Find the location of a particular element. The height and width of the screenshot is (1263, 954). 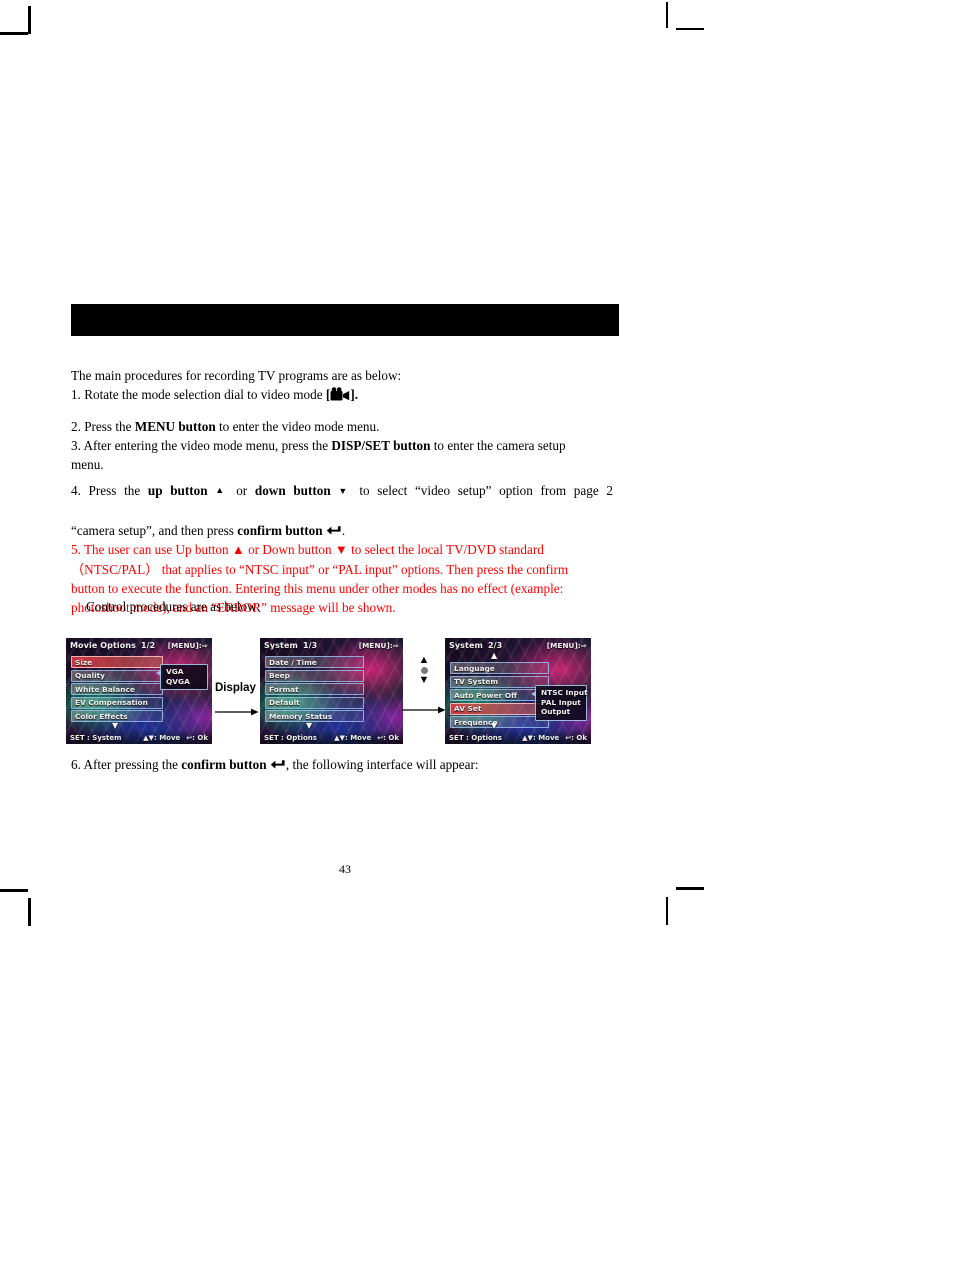

step-5-text-c: to select the local TV/DVD standard is located at coordinates (447, 550).